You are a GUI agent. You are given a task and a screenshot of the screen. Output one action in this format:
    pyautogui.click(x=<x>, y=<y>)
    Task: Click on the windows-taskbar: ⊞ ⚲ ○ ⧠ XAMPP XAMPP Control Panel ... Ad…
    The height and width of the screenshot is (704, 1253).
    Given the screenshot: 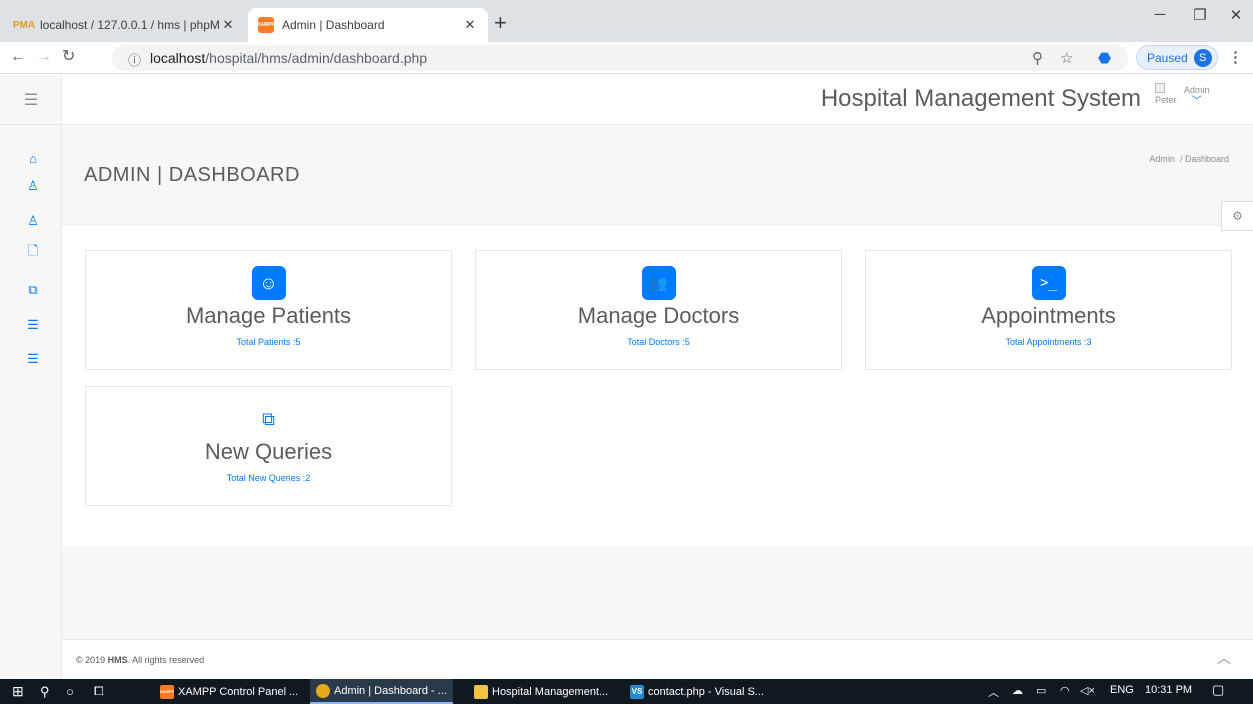 What is the action you would take?
    pyautogui.click(x=626, y=691)
    